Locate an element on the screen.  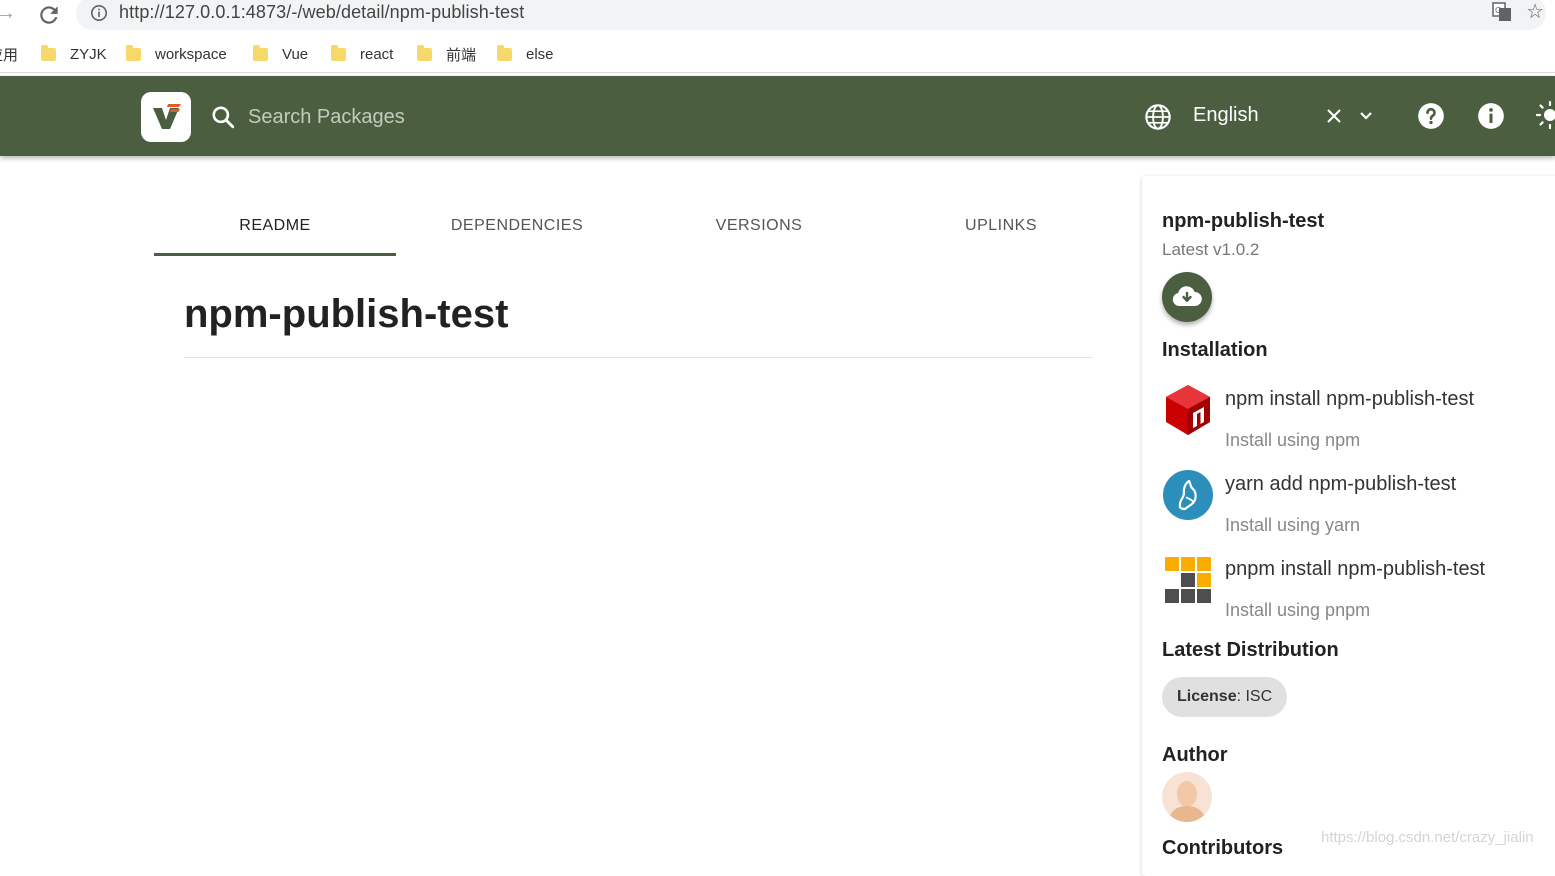
bookmark-folder: ZYJK is located at coordinates (74, 54).